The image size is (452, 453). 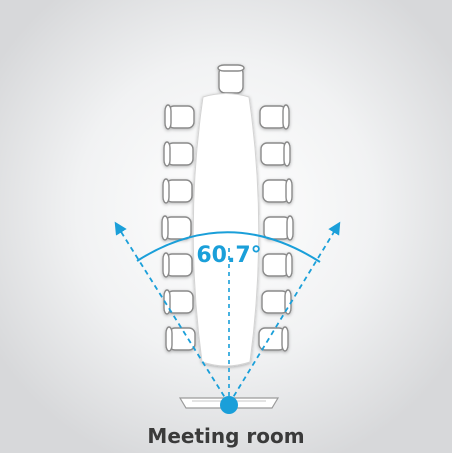 What do you see at coordinates (231, 79) in the screenshot?
I see `chair-head` at bounding box center [231, 79].